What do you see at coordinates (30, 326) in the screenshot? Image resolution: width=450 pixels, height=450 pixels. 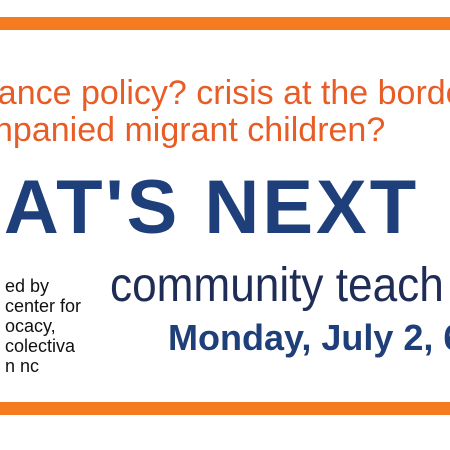 I see `sponsor-line-3: ocacy,` at bounding box center [30, 326].